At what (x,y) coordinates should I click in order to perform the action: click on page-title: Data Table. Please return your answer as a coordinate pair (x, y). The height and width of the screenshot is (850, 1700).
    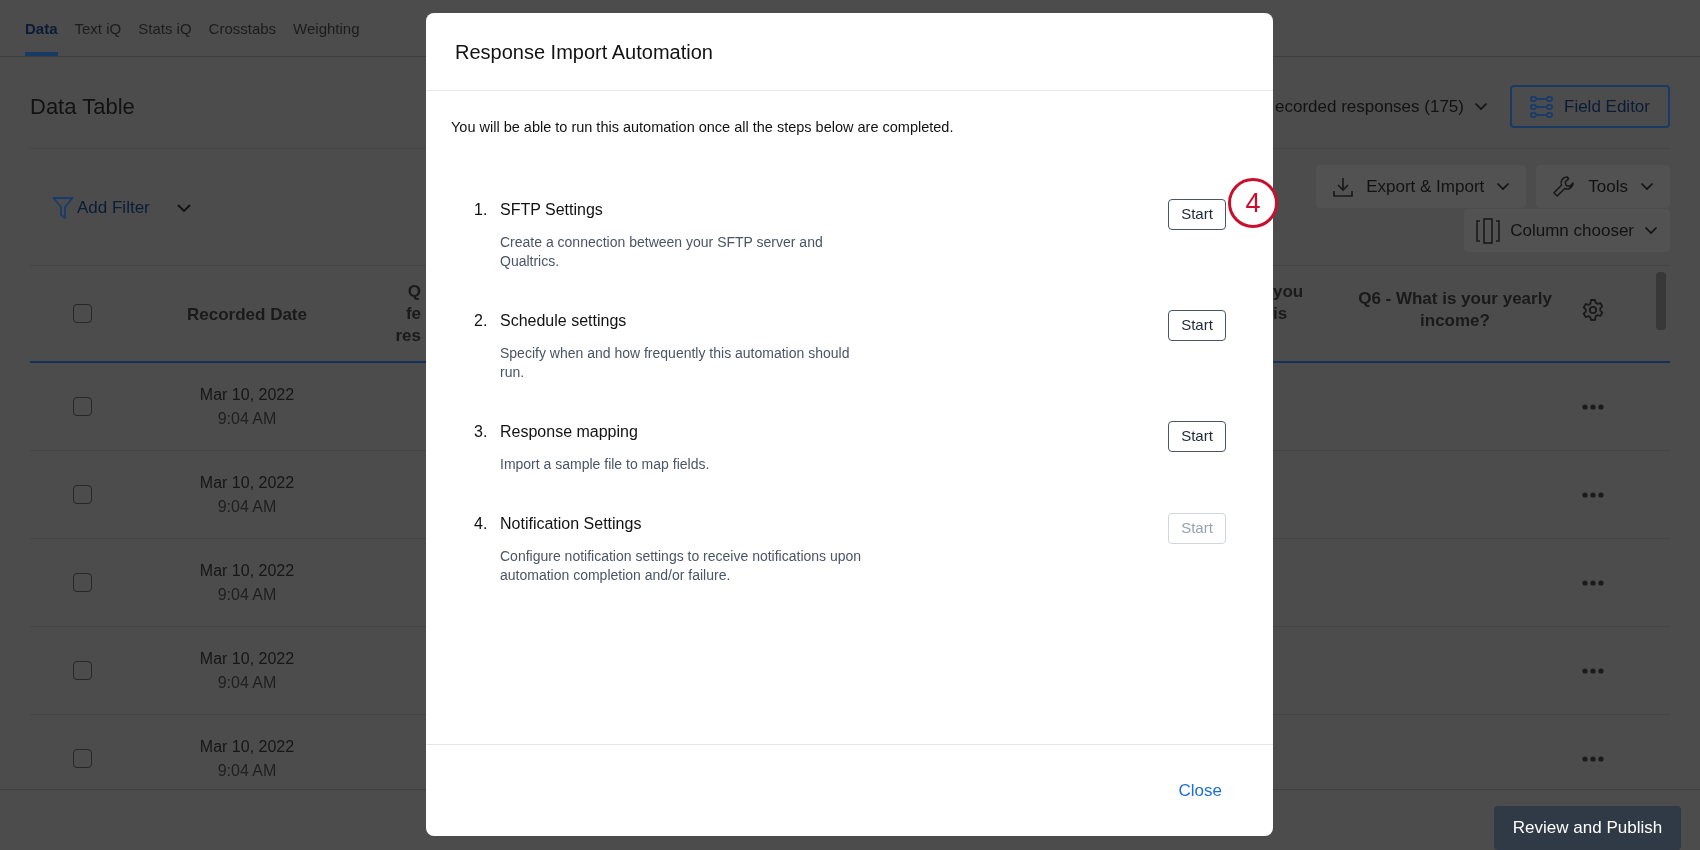
    Looking at the image, I should click on (82, 107).